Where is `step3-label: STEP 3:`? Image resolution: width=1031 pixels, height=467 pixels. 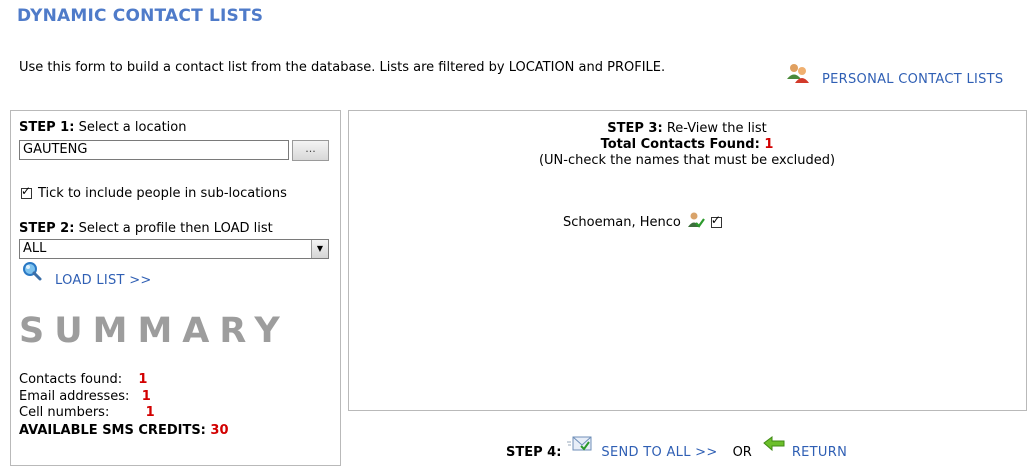
step3-label: STEP 3: is located at coordinates (635, 128).